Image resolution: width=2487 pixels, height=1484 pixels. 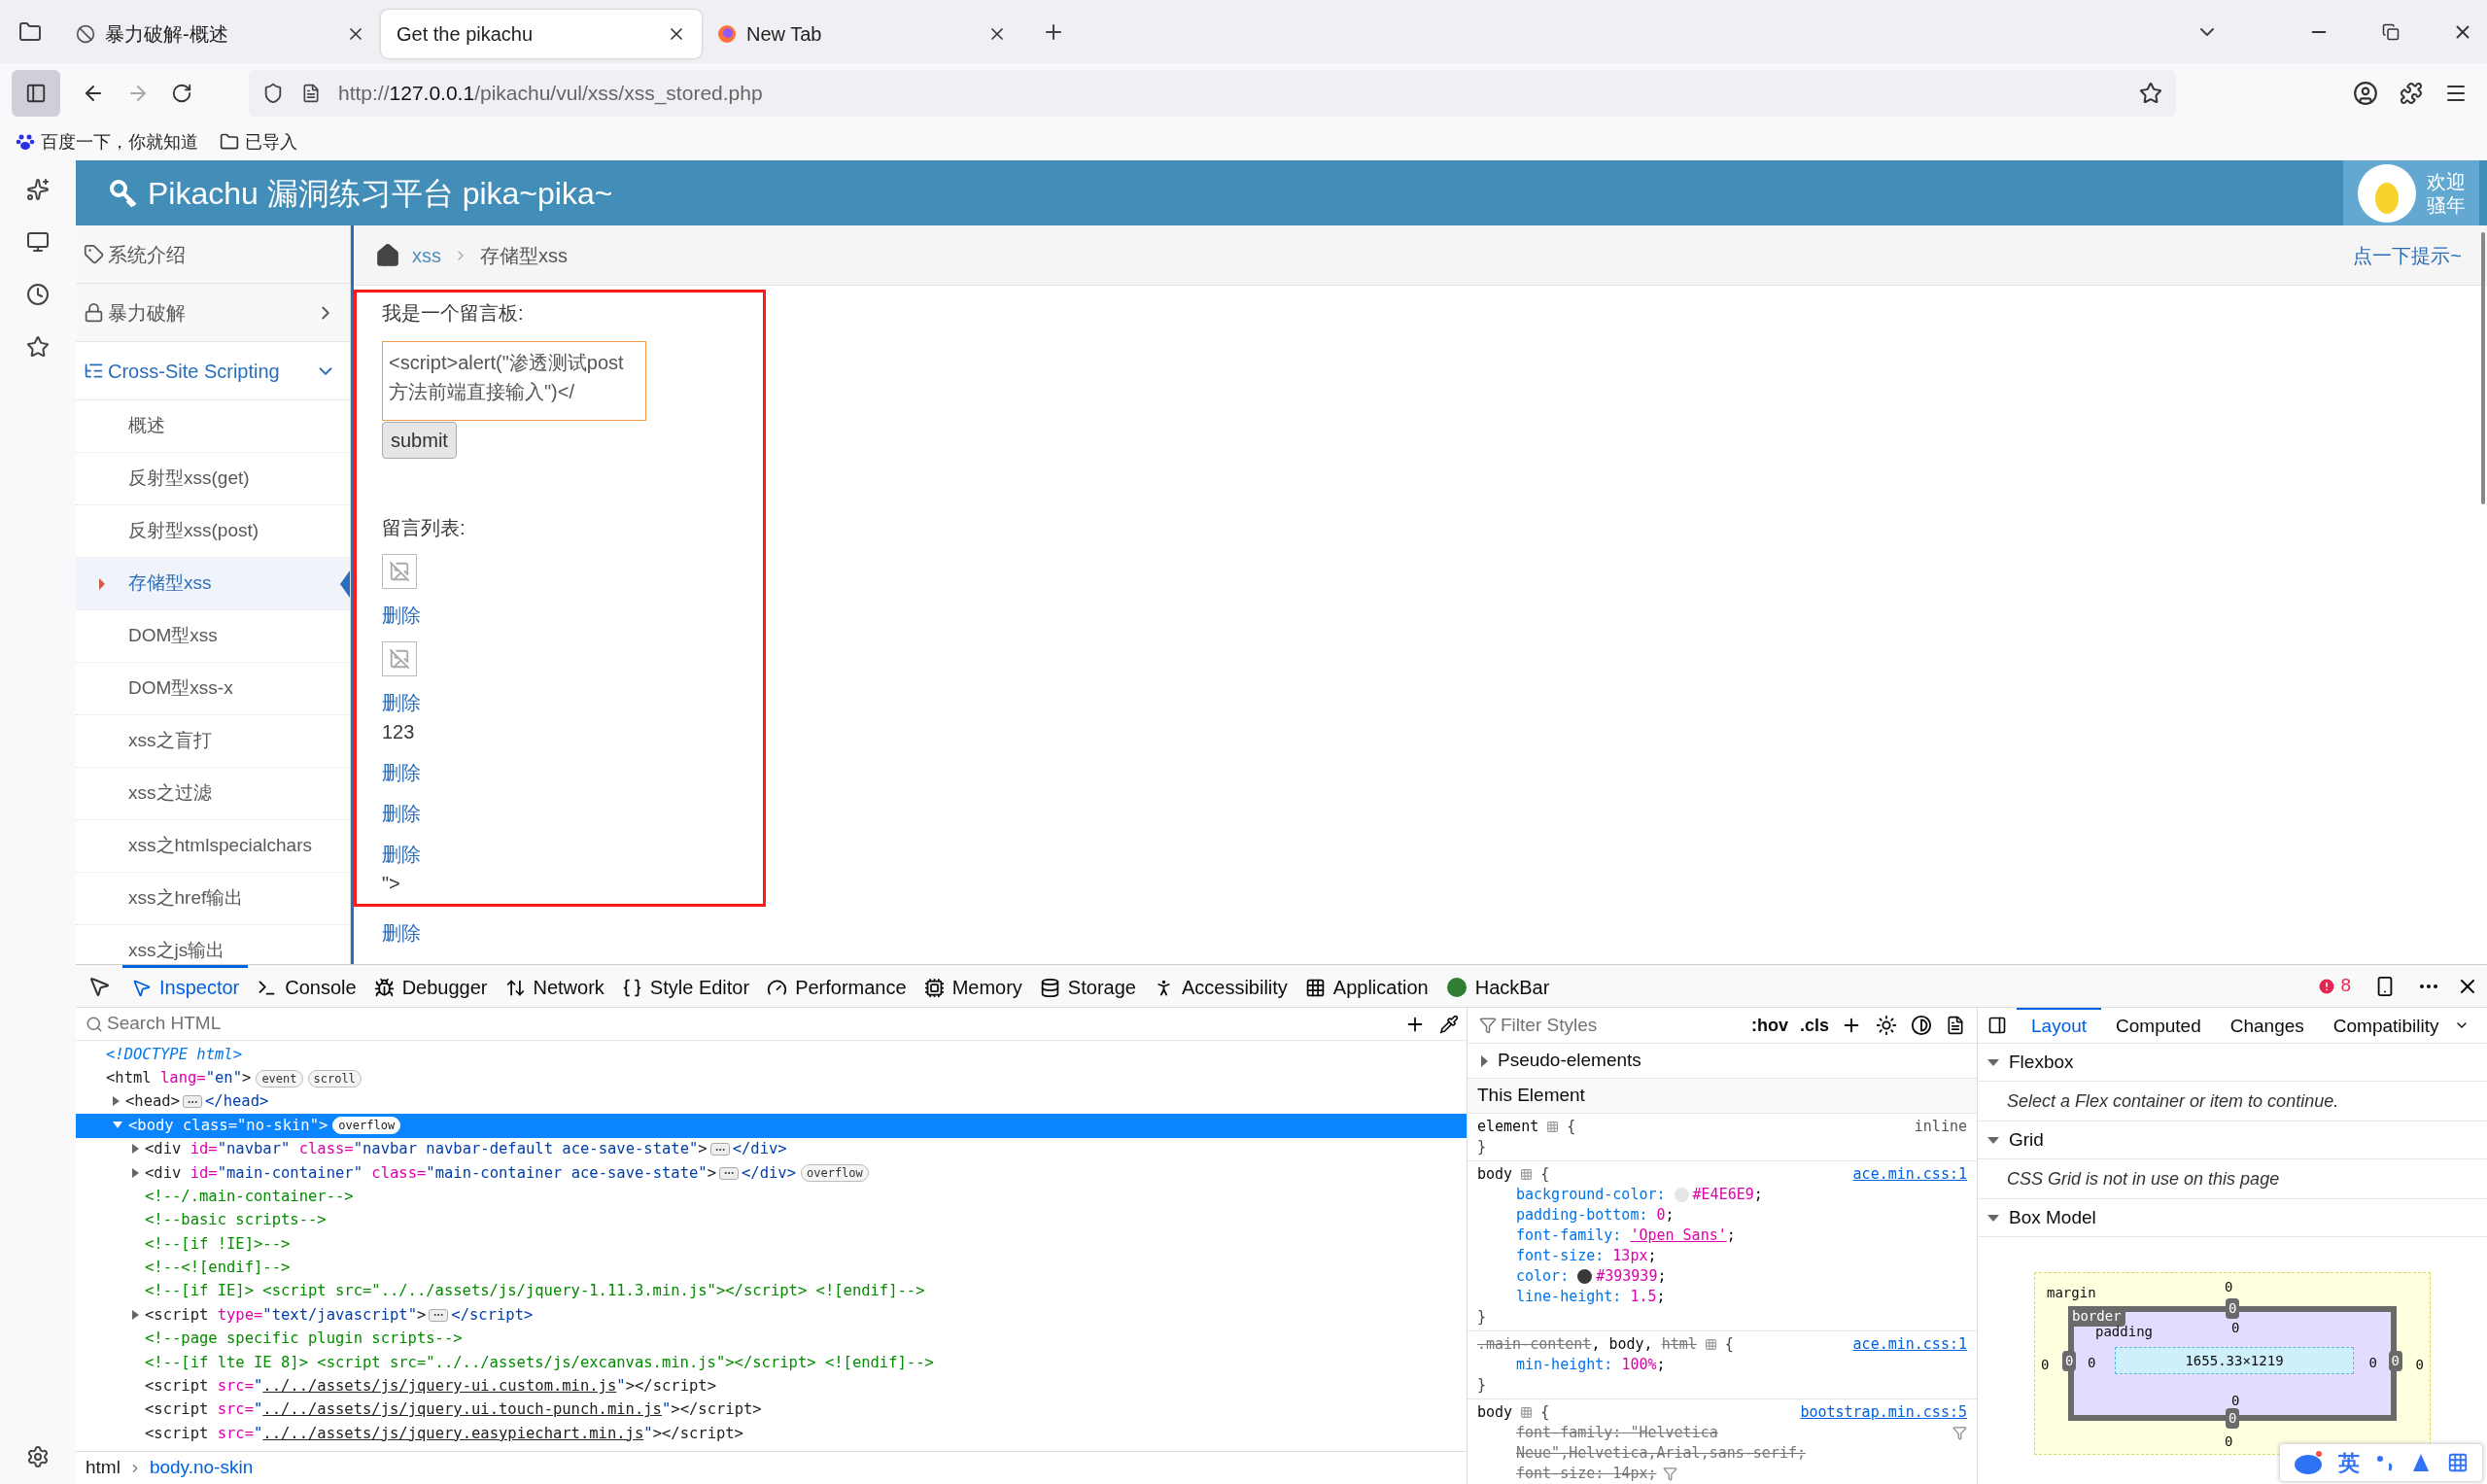 What do you see at coordinates (771, 1291) in the screenshot?
I see `html-node-row: <!--[if IE]> <script src="../../assets/js/jquery-1.11.3.min.js"></script> <![endif]-->` at bounding box center [771, 1291].